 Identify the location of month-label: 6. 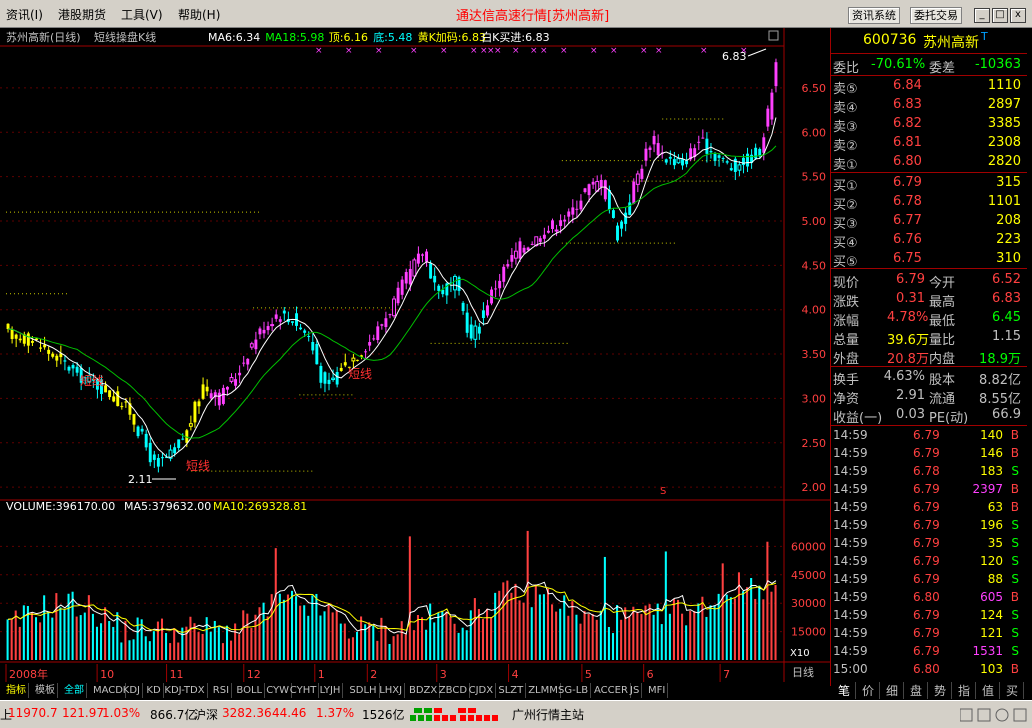
(650, 674).